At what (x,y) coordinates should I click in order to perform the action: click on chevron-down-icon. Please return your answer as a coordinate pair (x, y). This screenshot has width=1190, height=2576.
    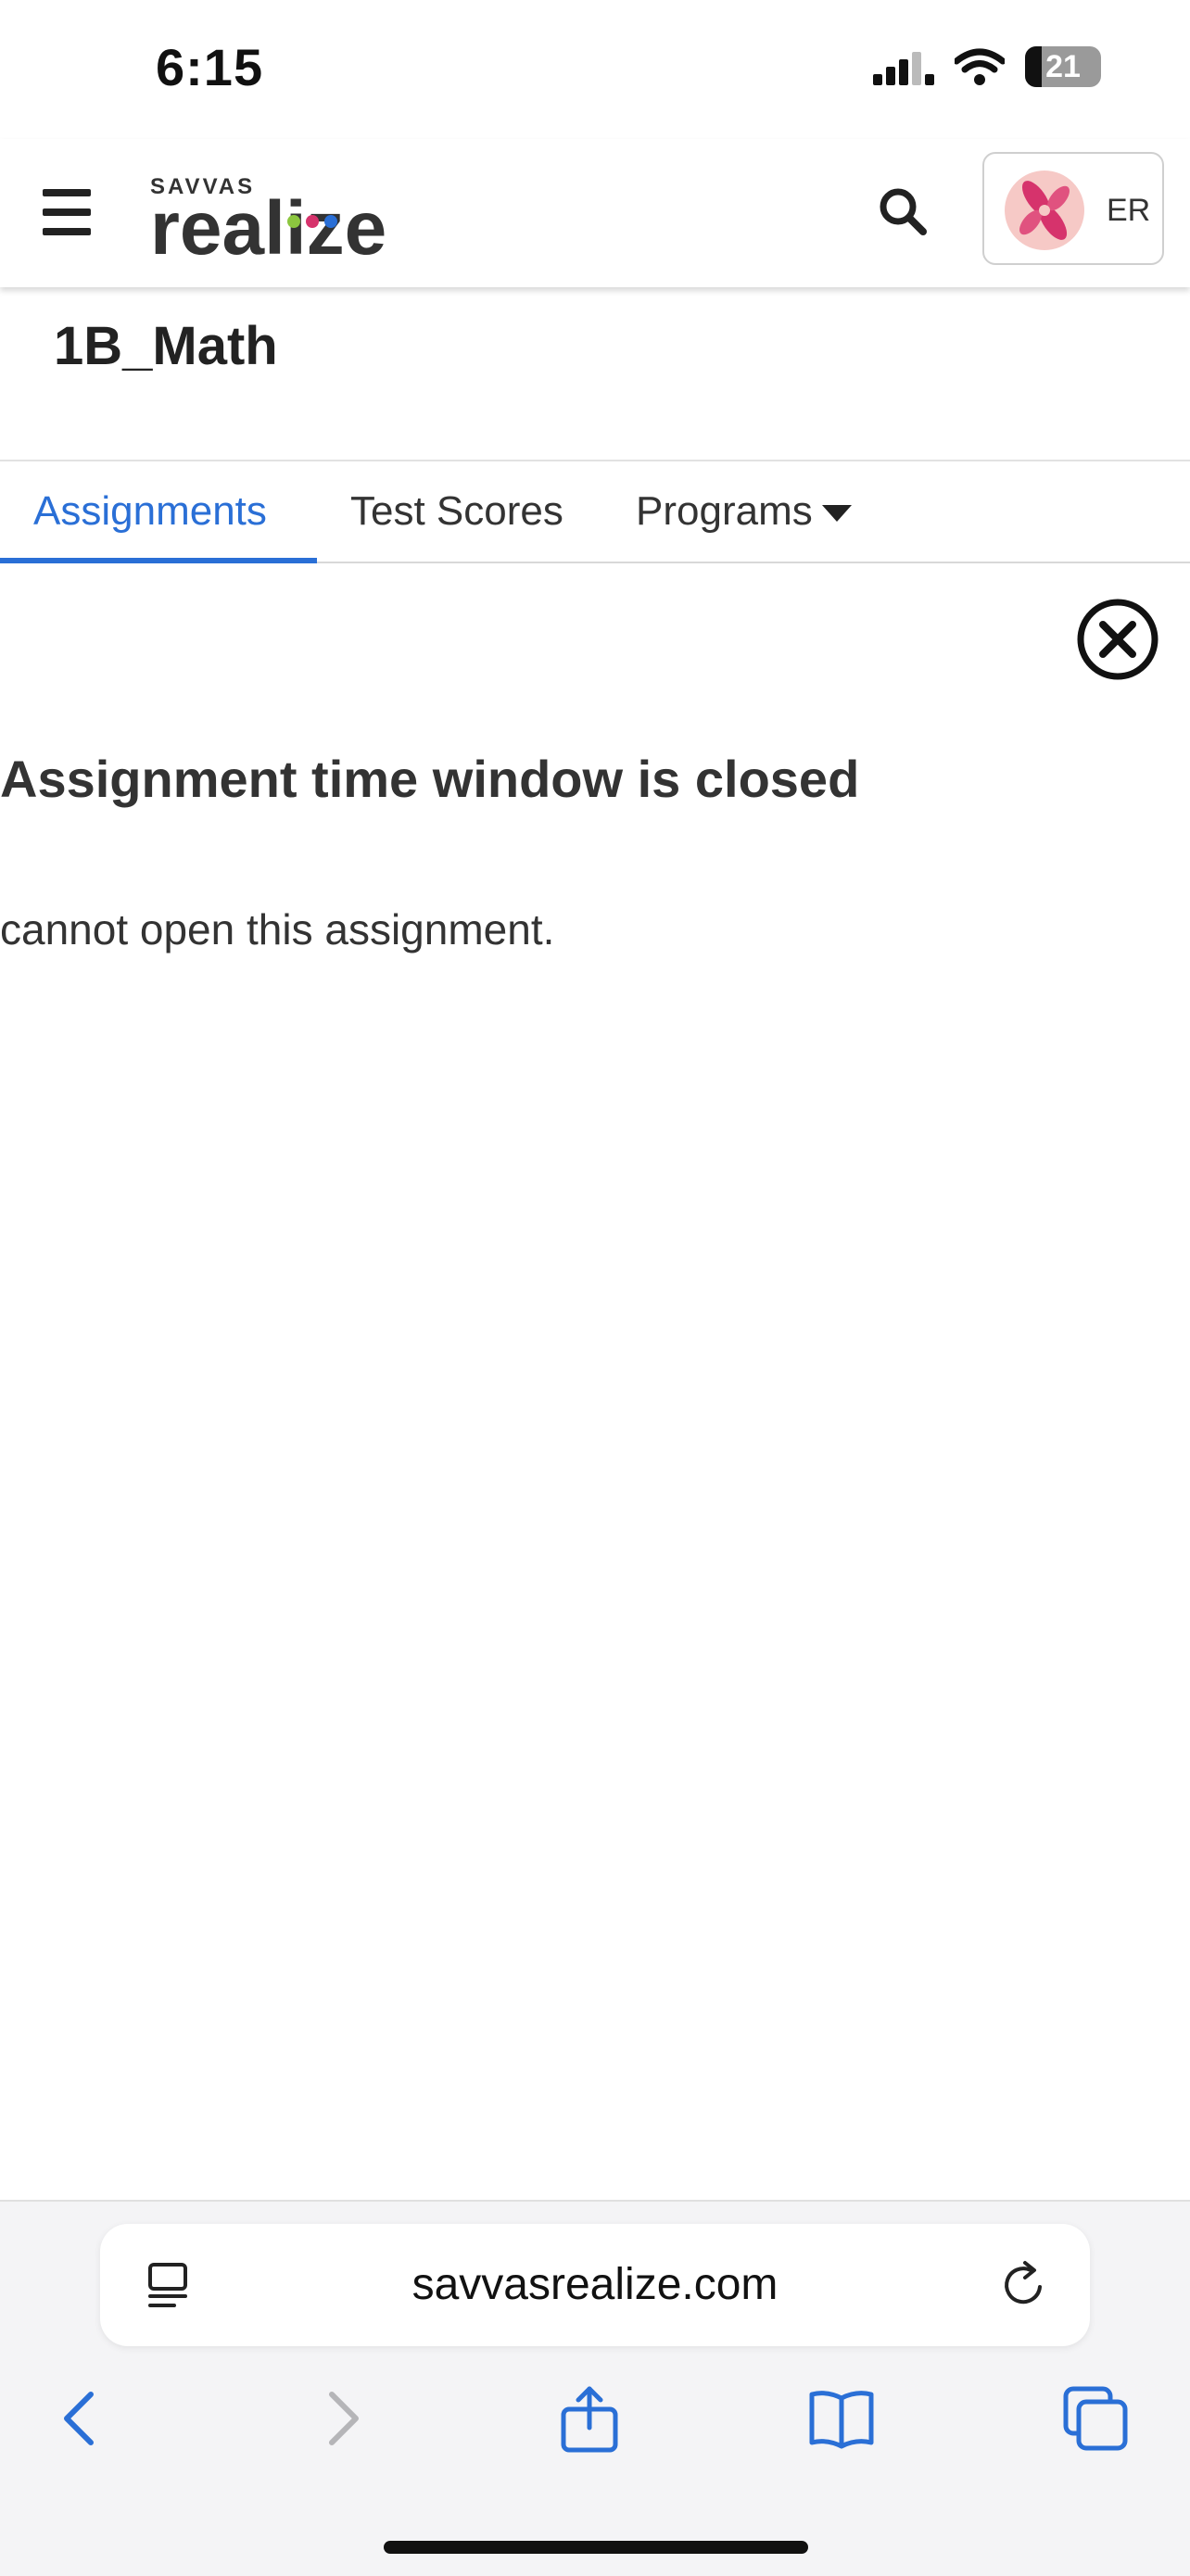
    Looking at the image, I should click on (836, 514).